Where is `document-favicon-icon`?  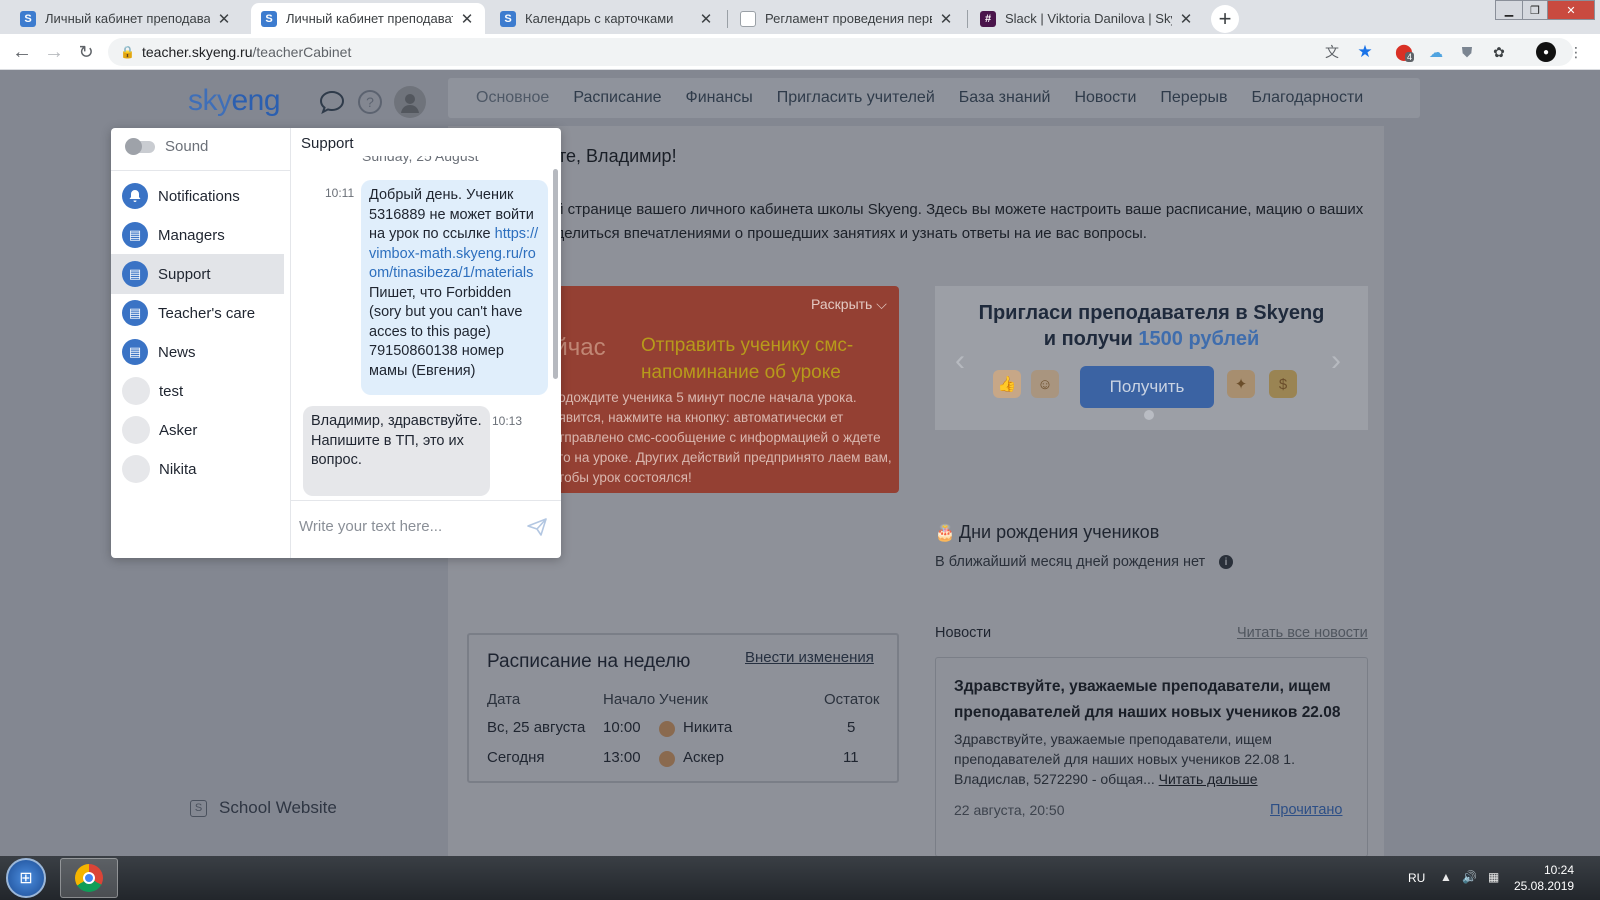
document-favicon-icon is located at coordinates (748, 18).